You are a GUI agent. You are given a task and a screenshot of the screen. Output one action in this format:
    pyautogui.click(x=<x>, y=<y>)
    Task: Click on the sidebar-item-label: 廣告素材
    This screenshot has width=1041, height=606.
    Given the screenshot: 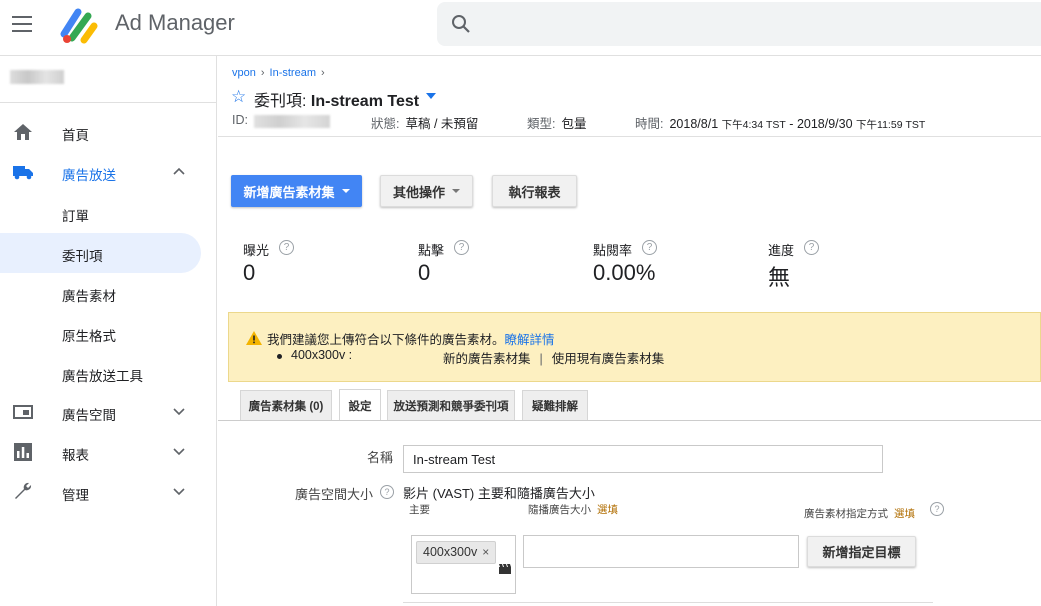 What is the action you would take?
    pyautogui.click(x=89, y=296)
    